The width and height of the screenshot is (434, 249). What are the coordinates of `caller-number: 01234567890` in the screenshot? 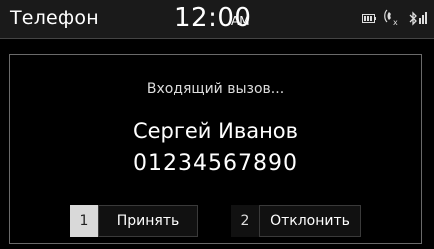 It's located at (215, 163).